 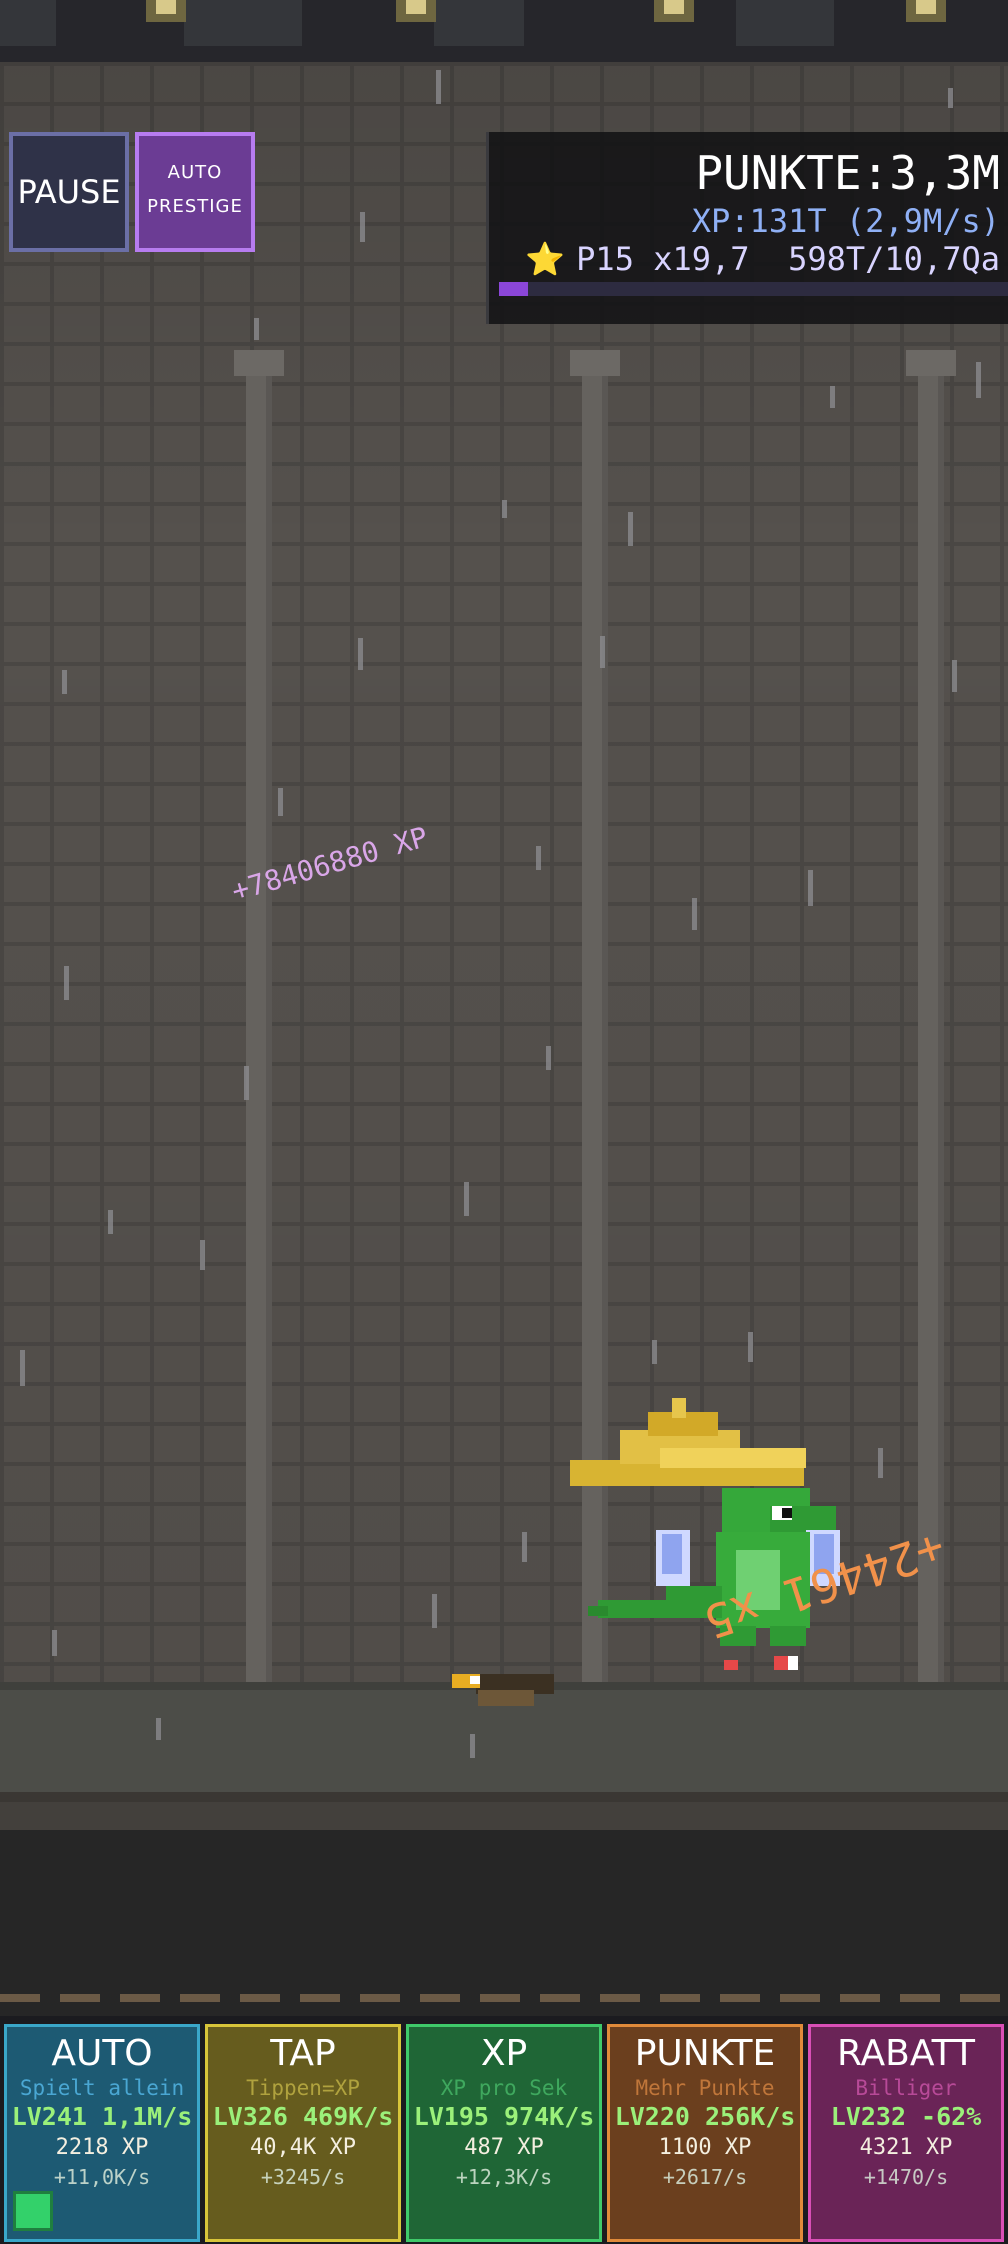 What do you see at coordinates (504, 2177) in the screenshot?
I see `upgrade-rate: +12,3K/s` at bounding box center [504, 2177].